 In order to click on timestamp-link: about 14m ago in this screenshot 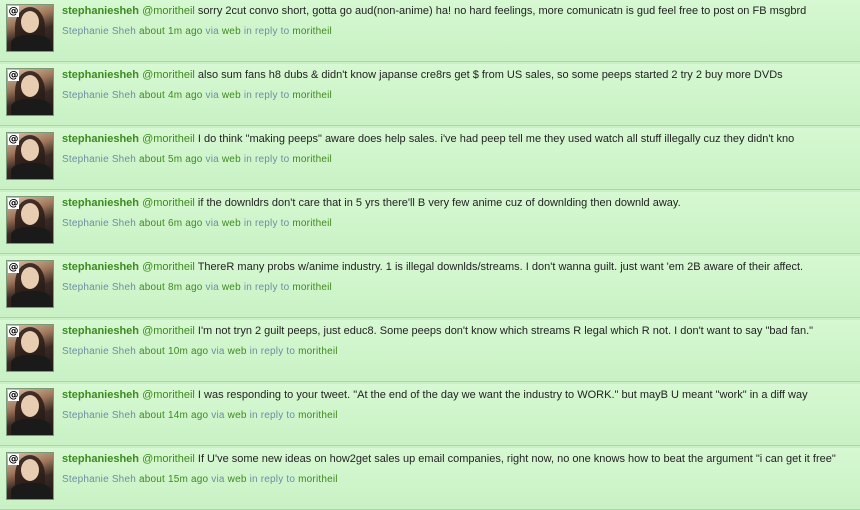, I will do `click(173, 415)`.